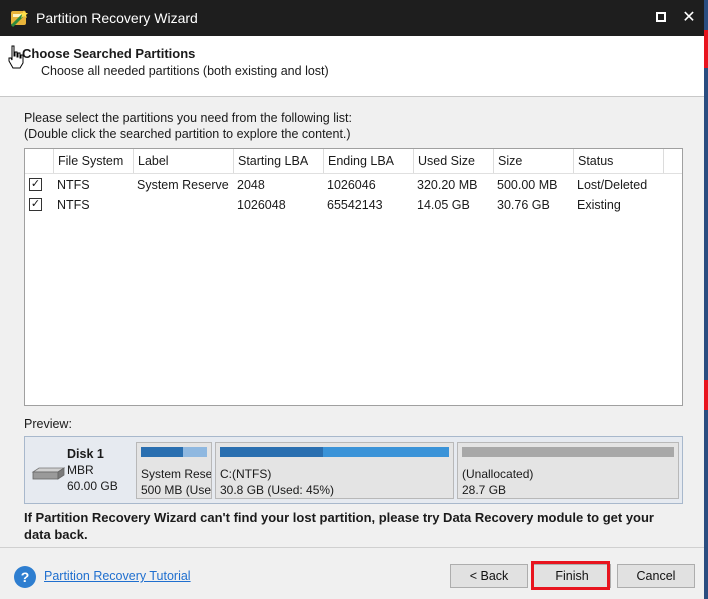  What do you see at coordinates (334, 470) in the screenshot?
I see `partition-block-c-drive: C:(NTFS) 30.8 GB (Used: 45%)` at bounding box center [334, 470].